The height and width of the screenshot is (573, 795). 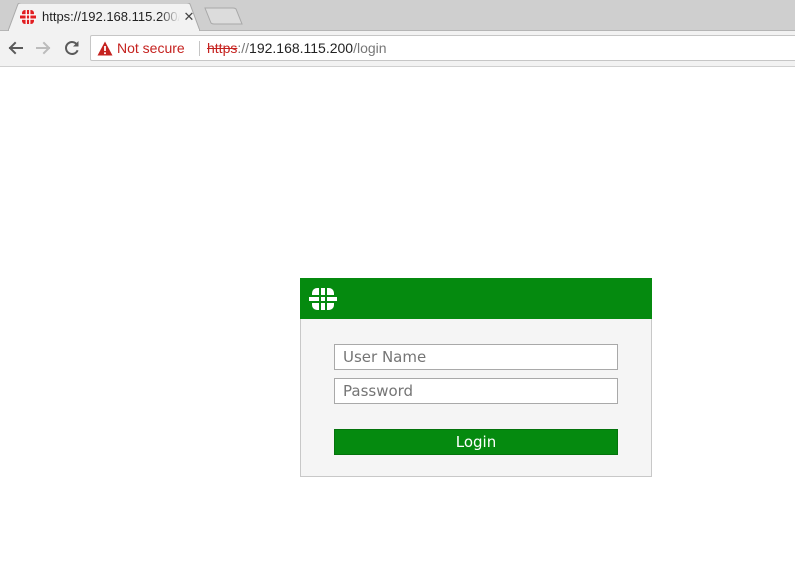 I want to click on browser-tab-active: https://192.168.115.200/login ✕, so click(x=104, y=17).